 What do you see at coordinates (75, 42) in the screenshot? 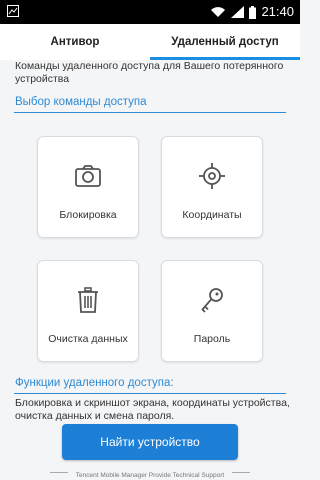
I see `tab-antitheft: Антивор` at bounding box center [75, 42].